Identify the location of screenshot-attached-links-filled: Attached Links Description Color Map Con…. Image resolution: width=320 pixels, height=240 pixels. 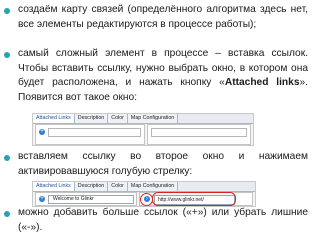
(144, 194).